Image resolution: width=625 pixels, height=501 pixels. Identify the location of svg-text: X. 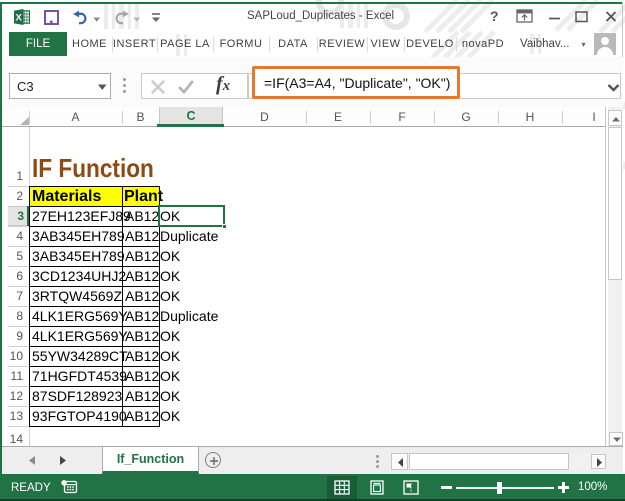
(18, 18).